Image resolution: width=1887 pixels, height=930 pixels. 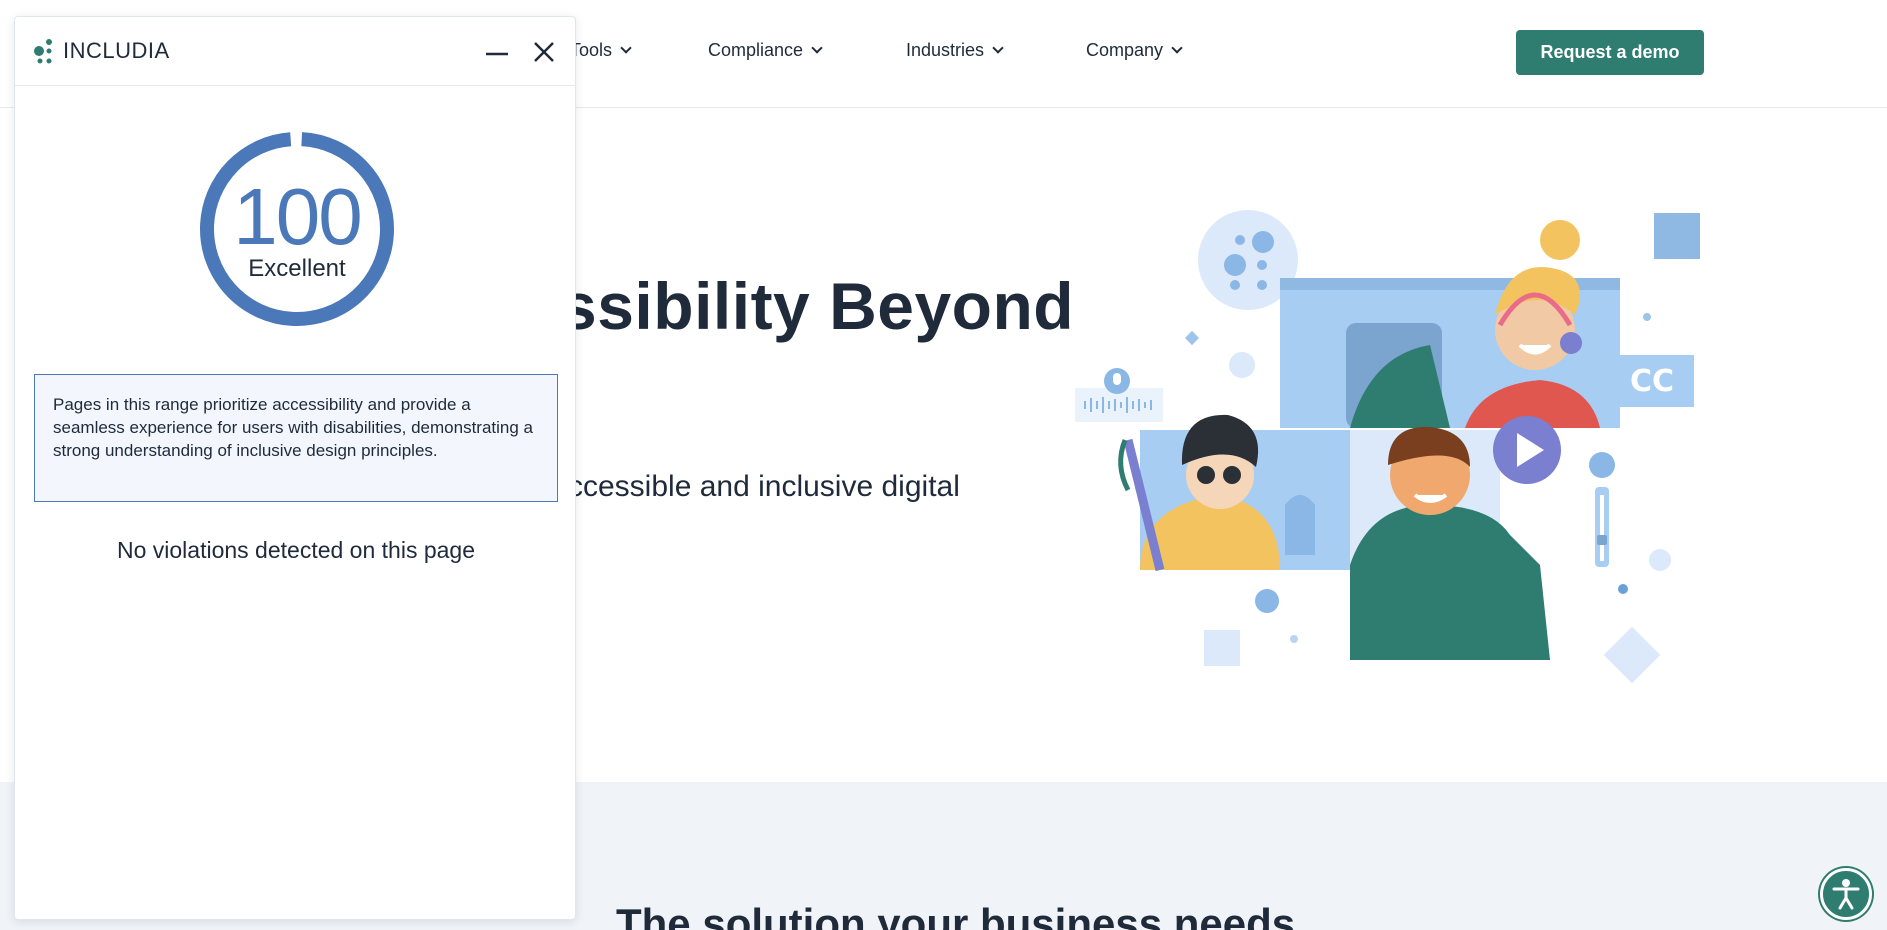 What do you see at coordinates (1430, 498) in the screenshot?
I see `person-smile` at bounding box center [1430, 498].